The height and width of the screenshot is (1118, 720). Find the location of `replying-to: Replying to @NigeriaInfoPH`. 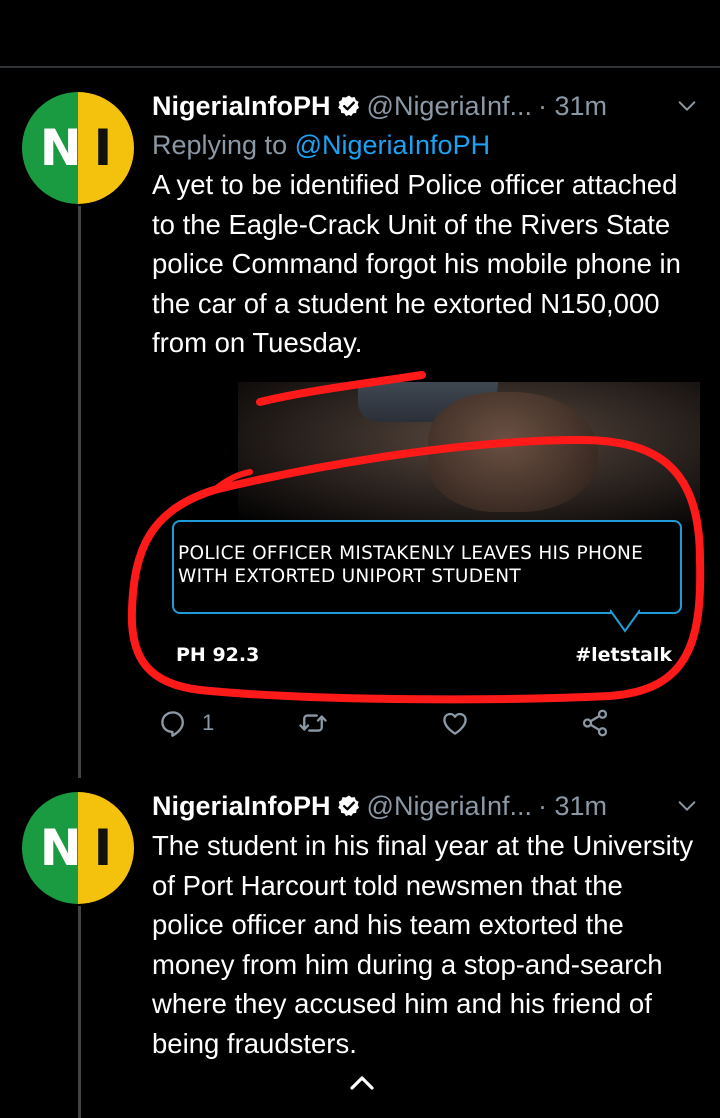

replying-to: Replying to @NigeriaInfoPH is located at coordinates (426, 145).